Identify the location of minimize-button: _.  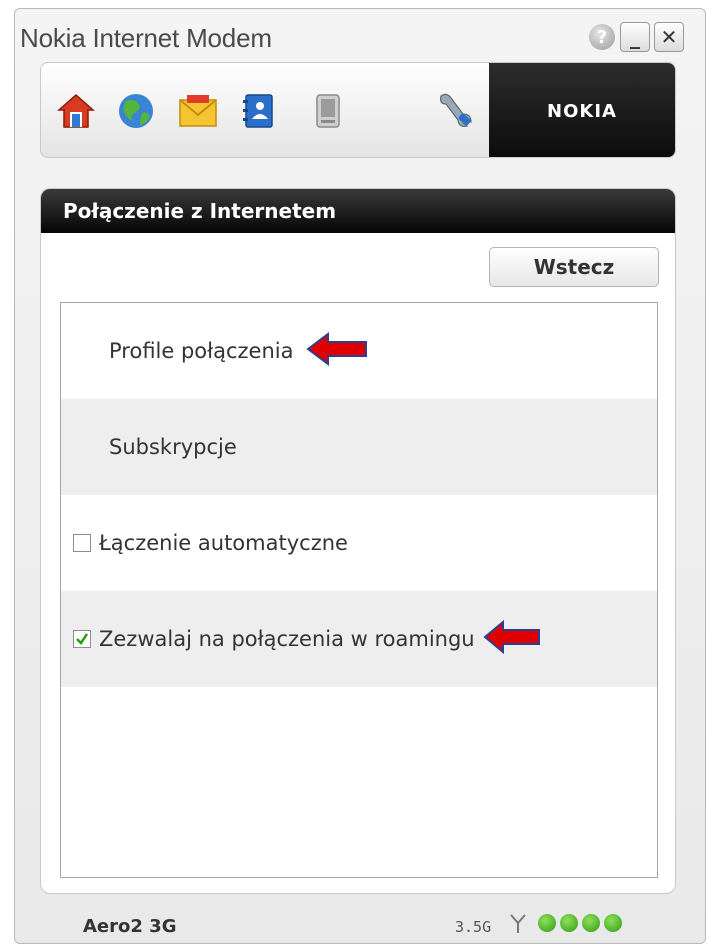
(635, 37).